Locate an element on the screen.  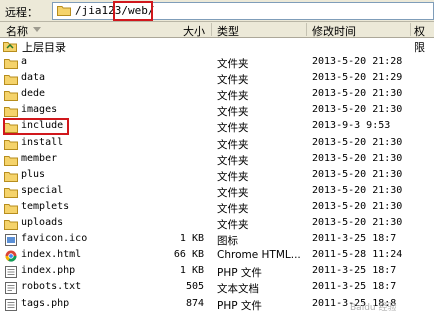
file-modified: 2011-5-28 11:24 is located at coordinates (357, 255).